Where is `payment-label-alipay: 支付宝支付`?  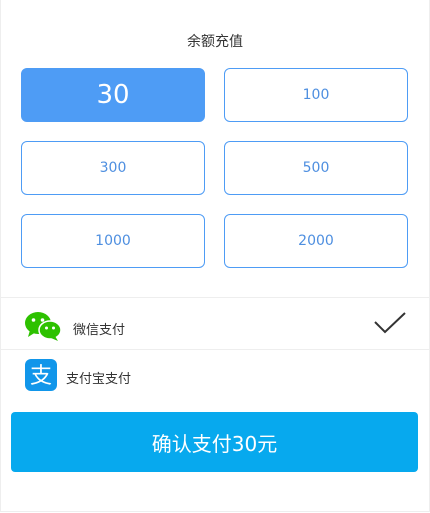 payment-label-alipay: 支付宝支付 is located at coordinates (99, 379).